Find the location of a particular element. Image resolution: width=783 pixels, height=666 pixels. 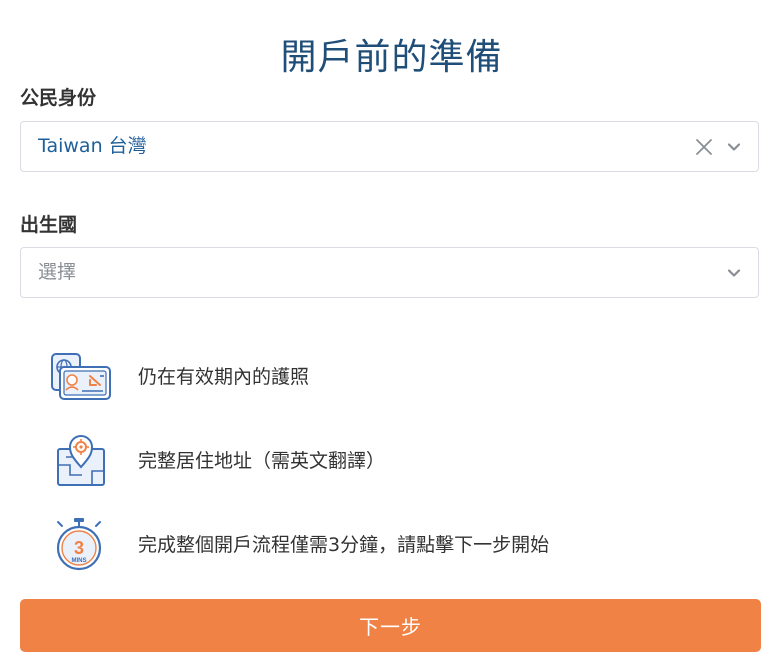

next-step-button: 下一步 is located at coordinates (390, 625).